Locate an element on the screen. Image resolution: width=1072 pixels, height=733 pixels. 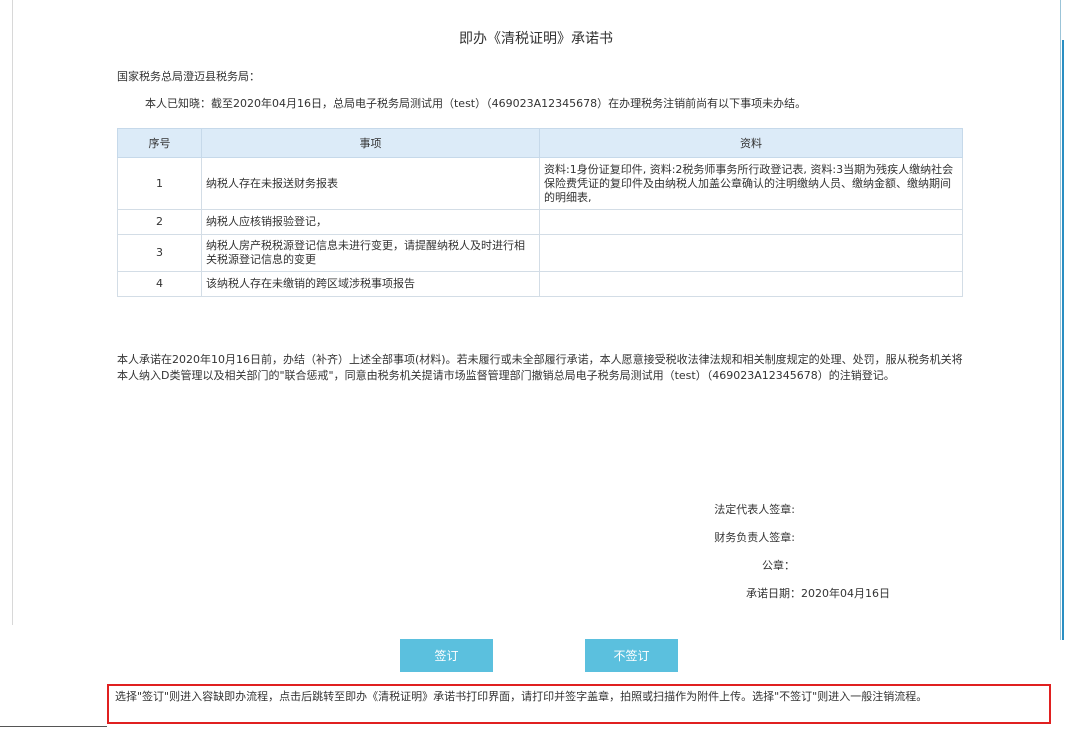
finance-signature: 财务负责人签章: is located at coordinates (754, 537).